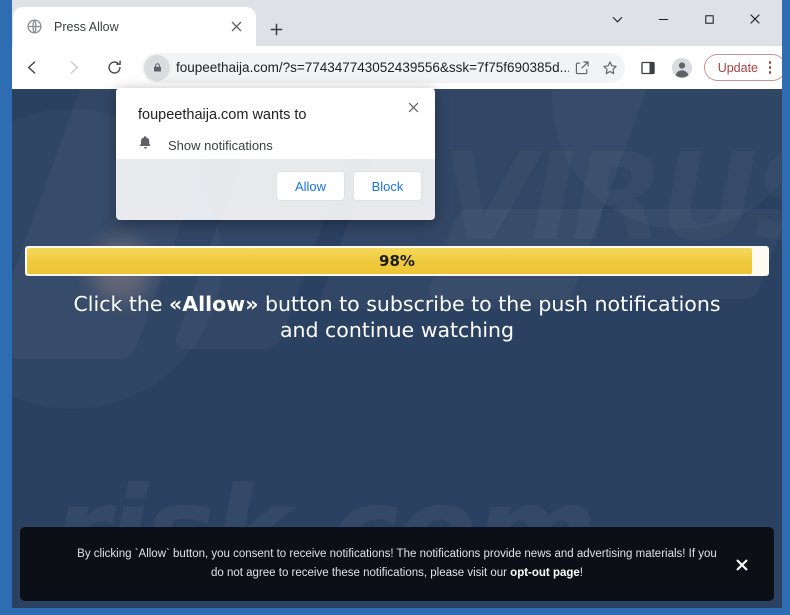 This screenshot has height=615, width=790. Describe the element at coordinates (236, 27) in the screenshot. I see `tab-close-icon` at that location.